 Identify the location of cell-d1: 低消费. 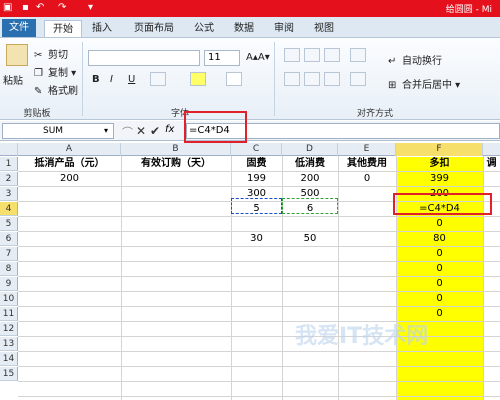
(310, 164).